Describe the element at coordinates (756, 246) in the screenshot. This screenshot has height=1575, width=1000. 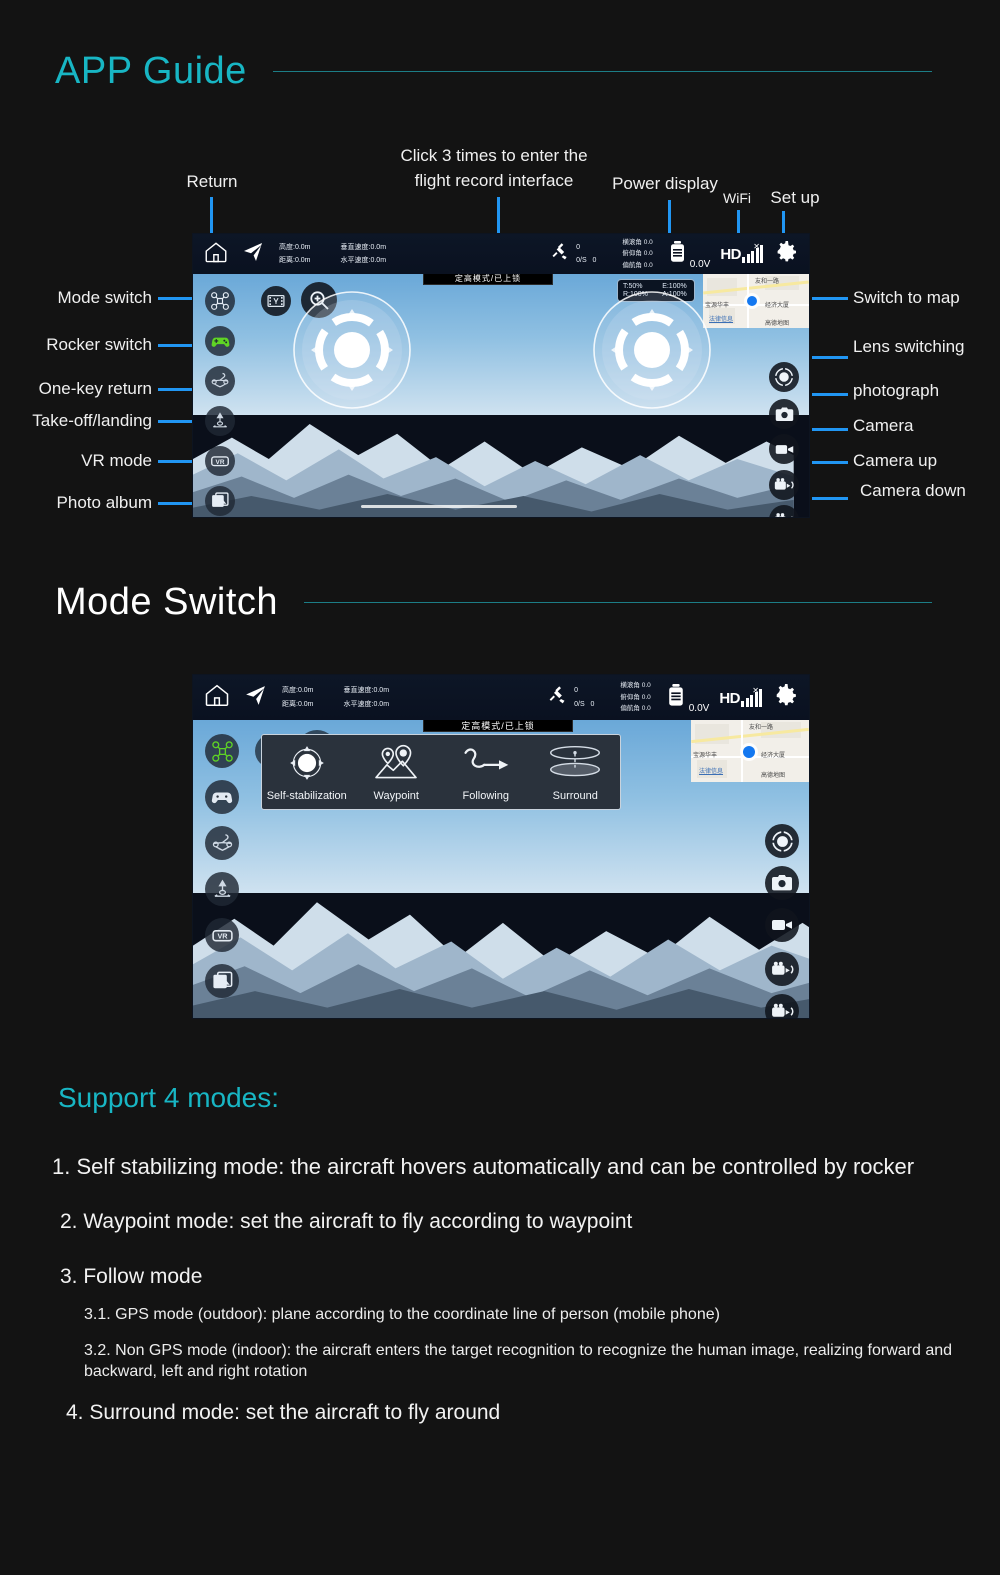
I see `signal-x-marker: ✕` at that location.